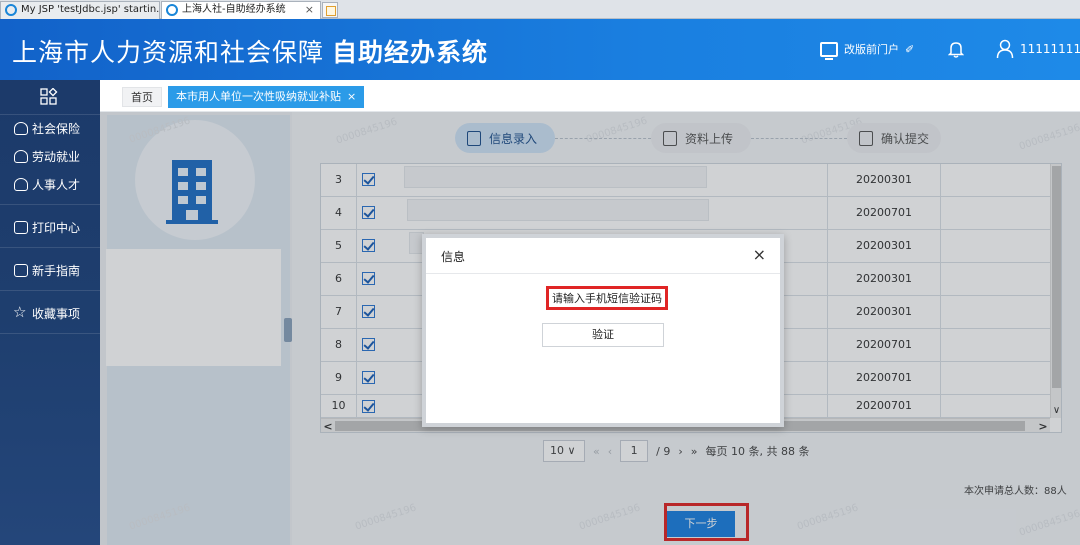 The width and height of the screenshot is (1080, 545). Describe the element at coordinates (21, 227) in the screenshot. I see `printer-icon` at that location.